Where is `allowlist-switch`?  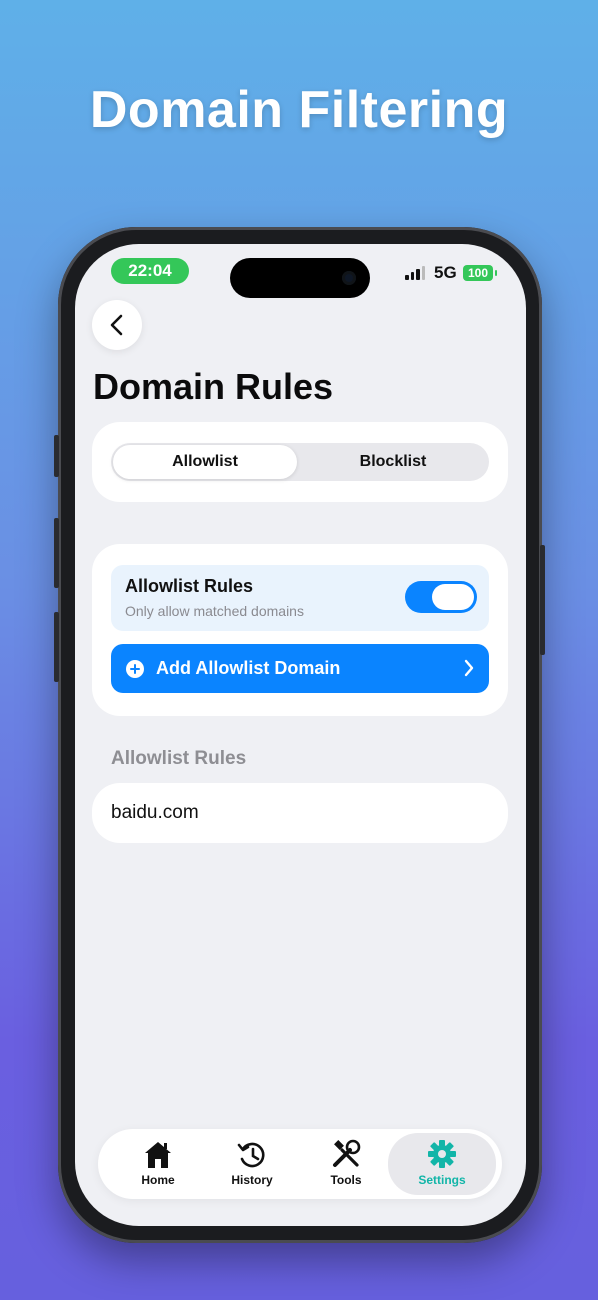 allowlist-switch is located at coordinates (441, 597).